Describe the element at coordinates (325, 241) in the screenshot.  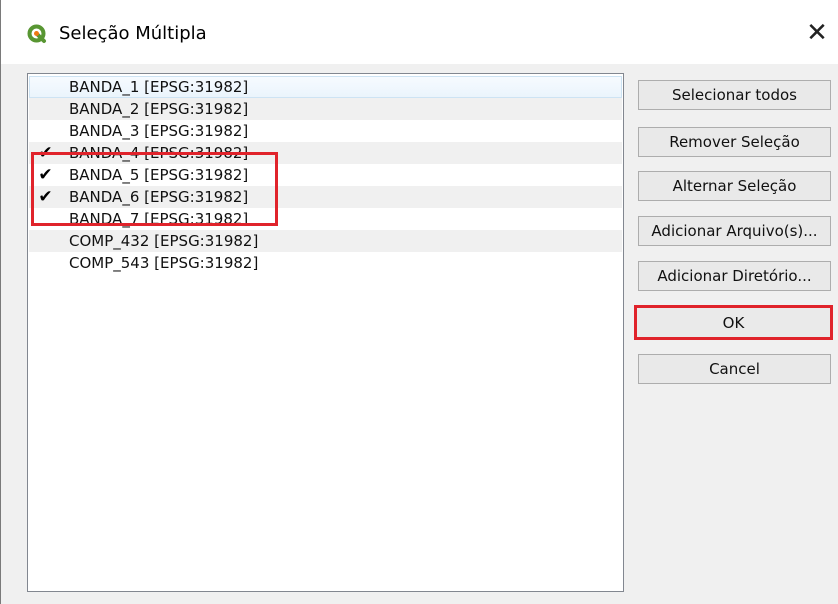
I see `list-item: COMP_432 [EPSG:31982]` at that location.